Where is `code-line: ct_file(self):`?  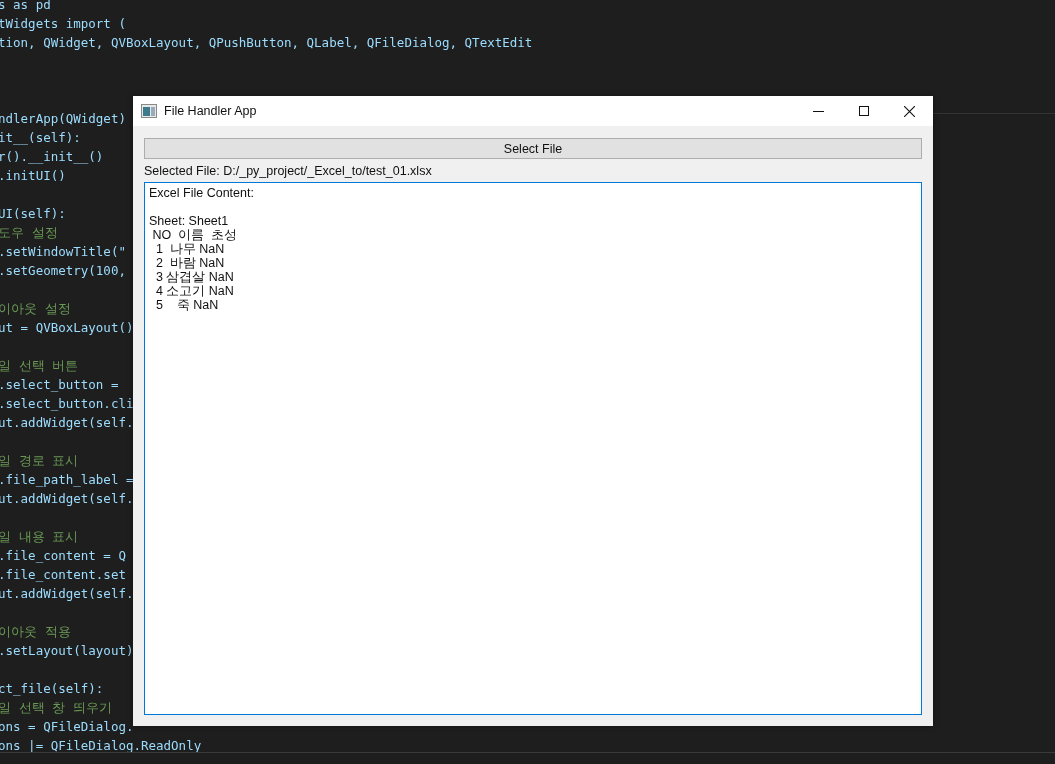 code-line: ct_file(self): is located at coordinates (52, 689).